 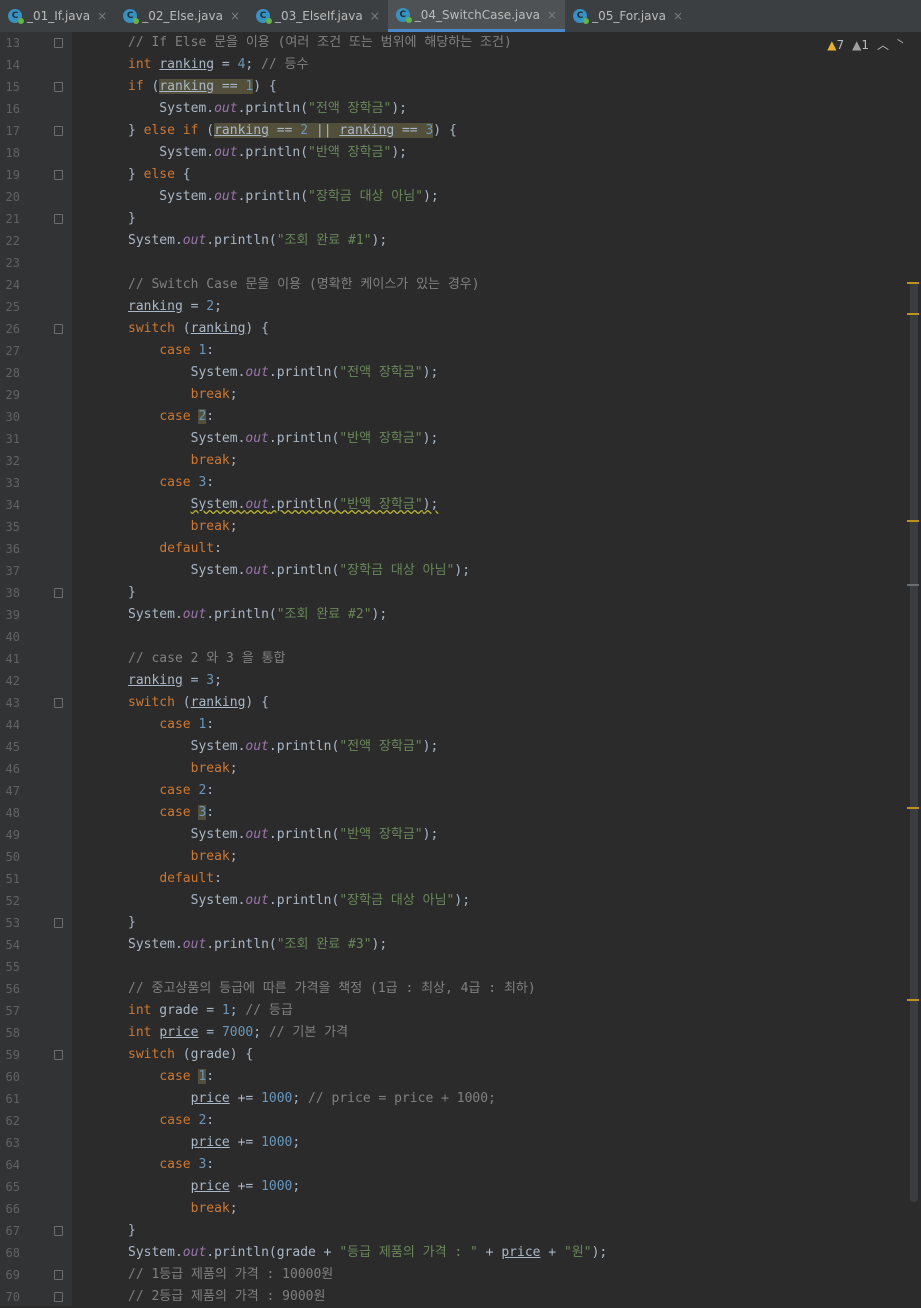 What do you see at coordinates (914, 742) in the screenshot?
I see `scrollbar-thumb` at bounding box center [914, 742].